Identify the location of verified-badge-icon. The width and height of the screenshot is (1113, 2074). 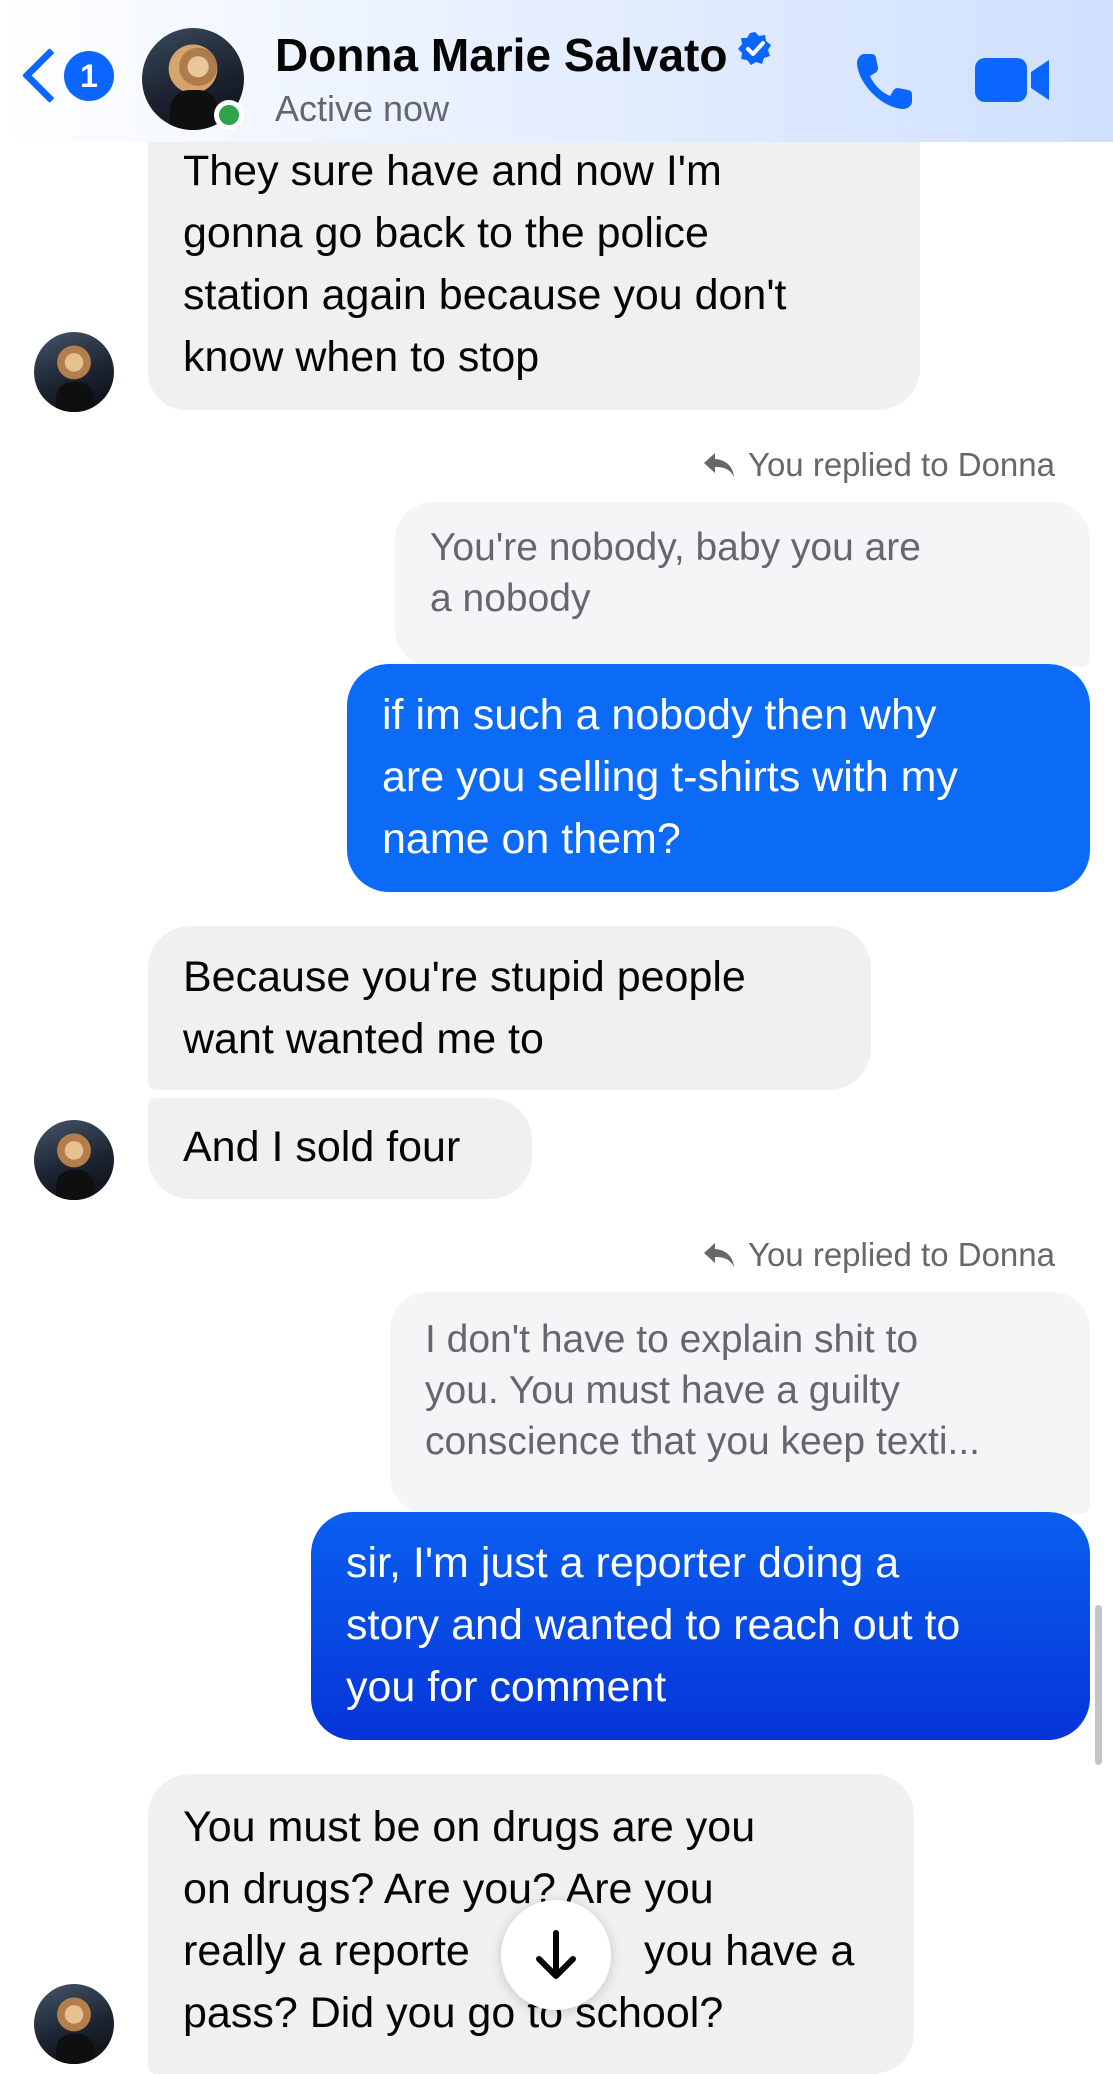
(755, 44).